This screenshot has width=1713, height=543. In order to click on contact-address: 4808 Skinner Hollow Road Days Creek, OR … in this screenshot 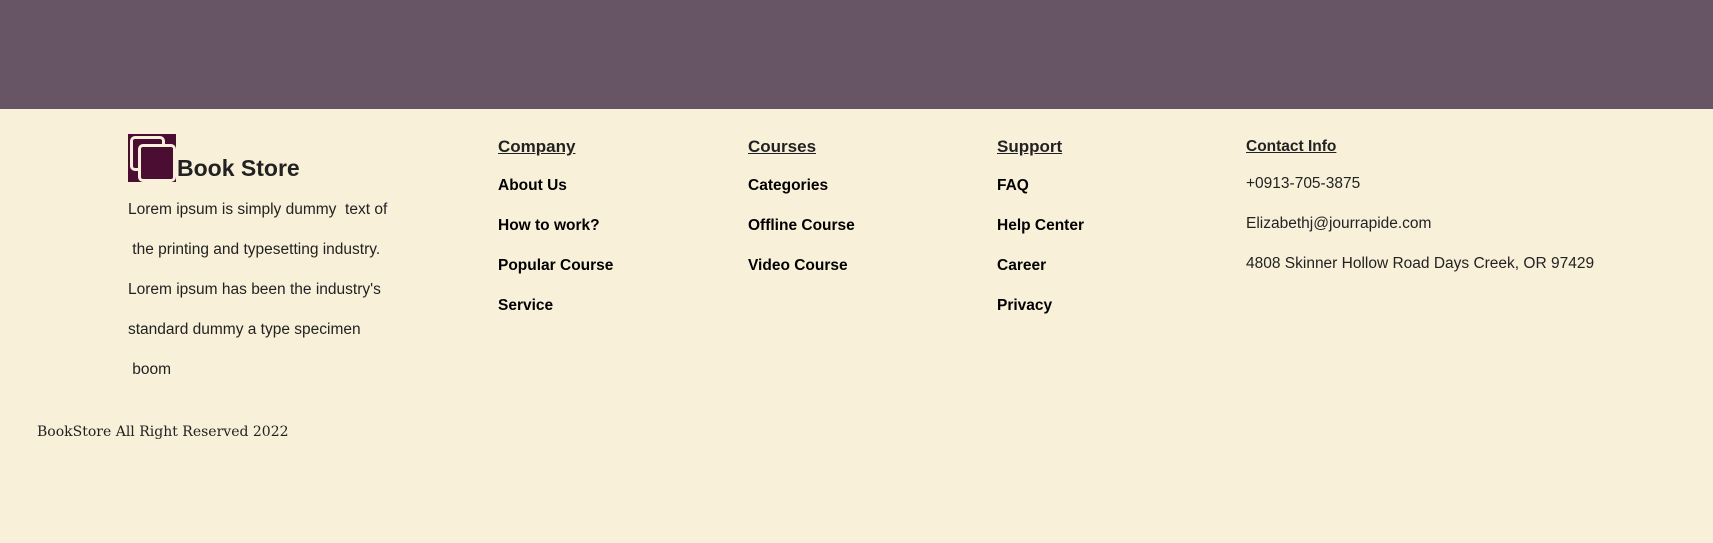, I will do `click(1420, 263)`.